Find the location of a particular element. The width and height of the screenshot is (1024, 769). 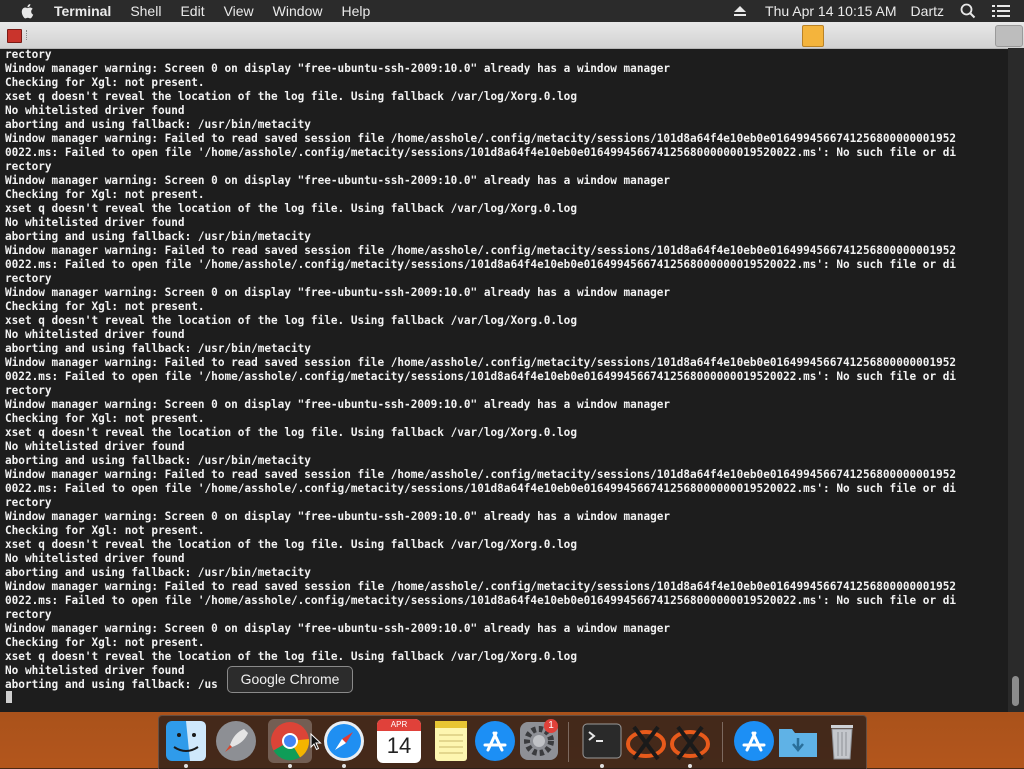

terminal-tab-icon is located at coordinates (14, 36).